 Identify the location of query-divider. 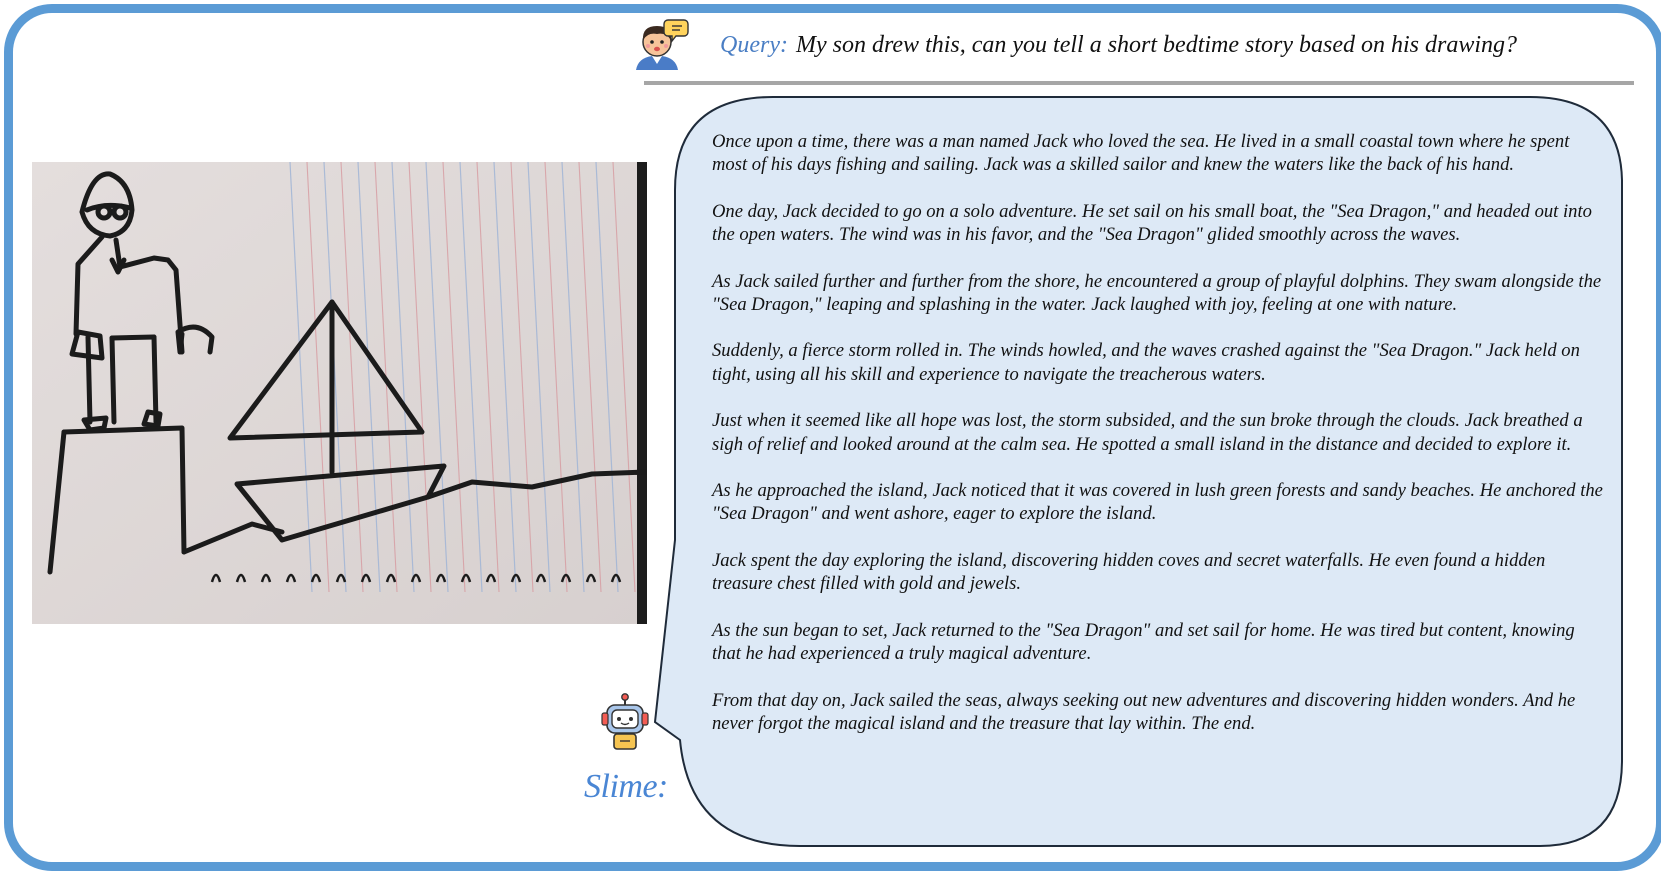
(1139, 83).